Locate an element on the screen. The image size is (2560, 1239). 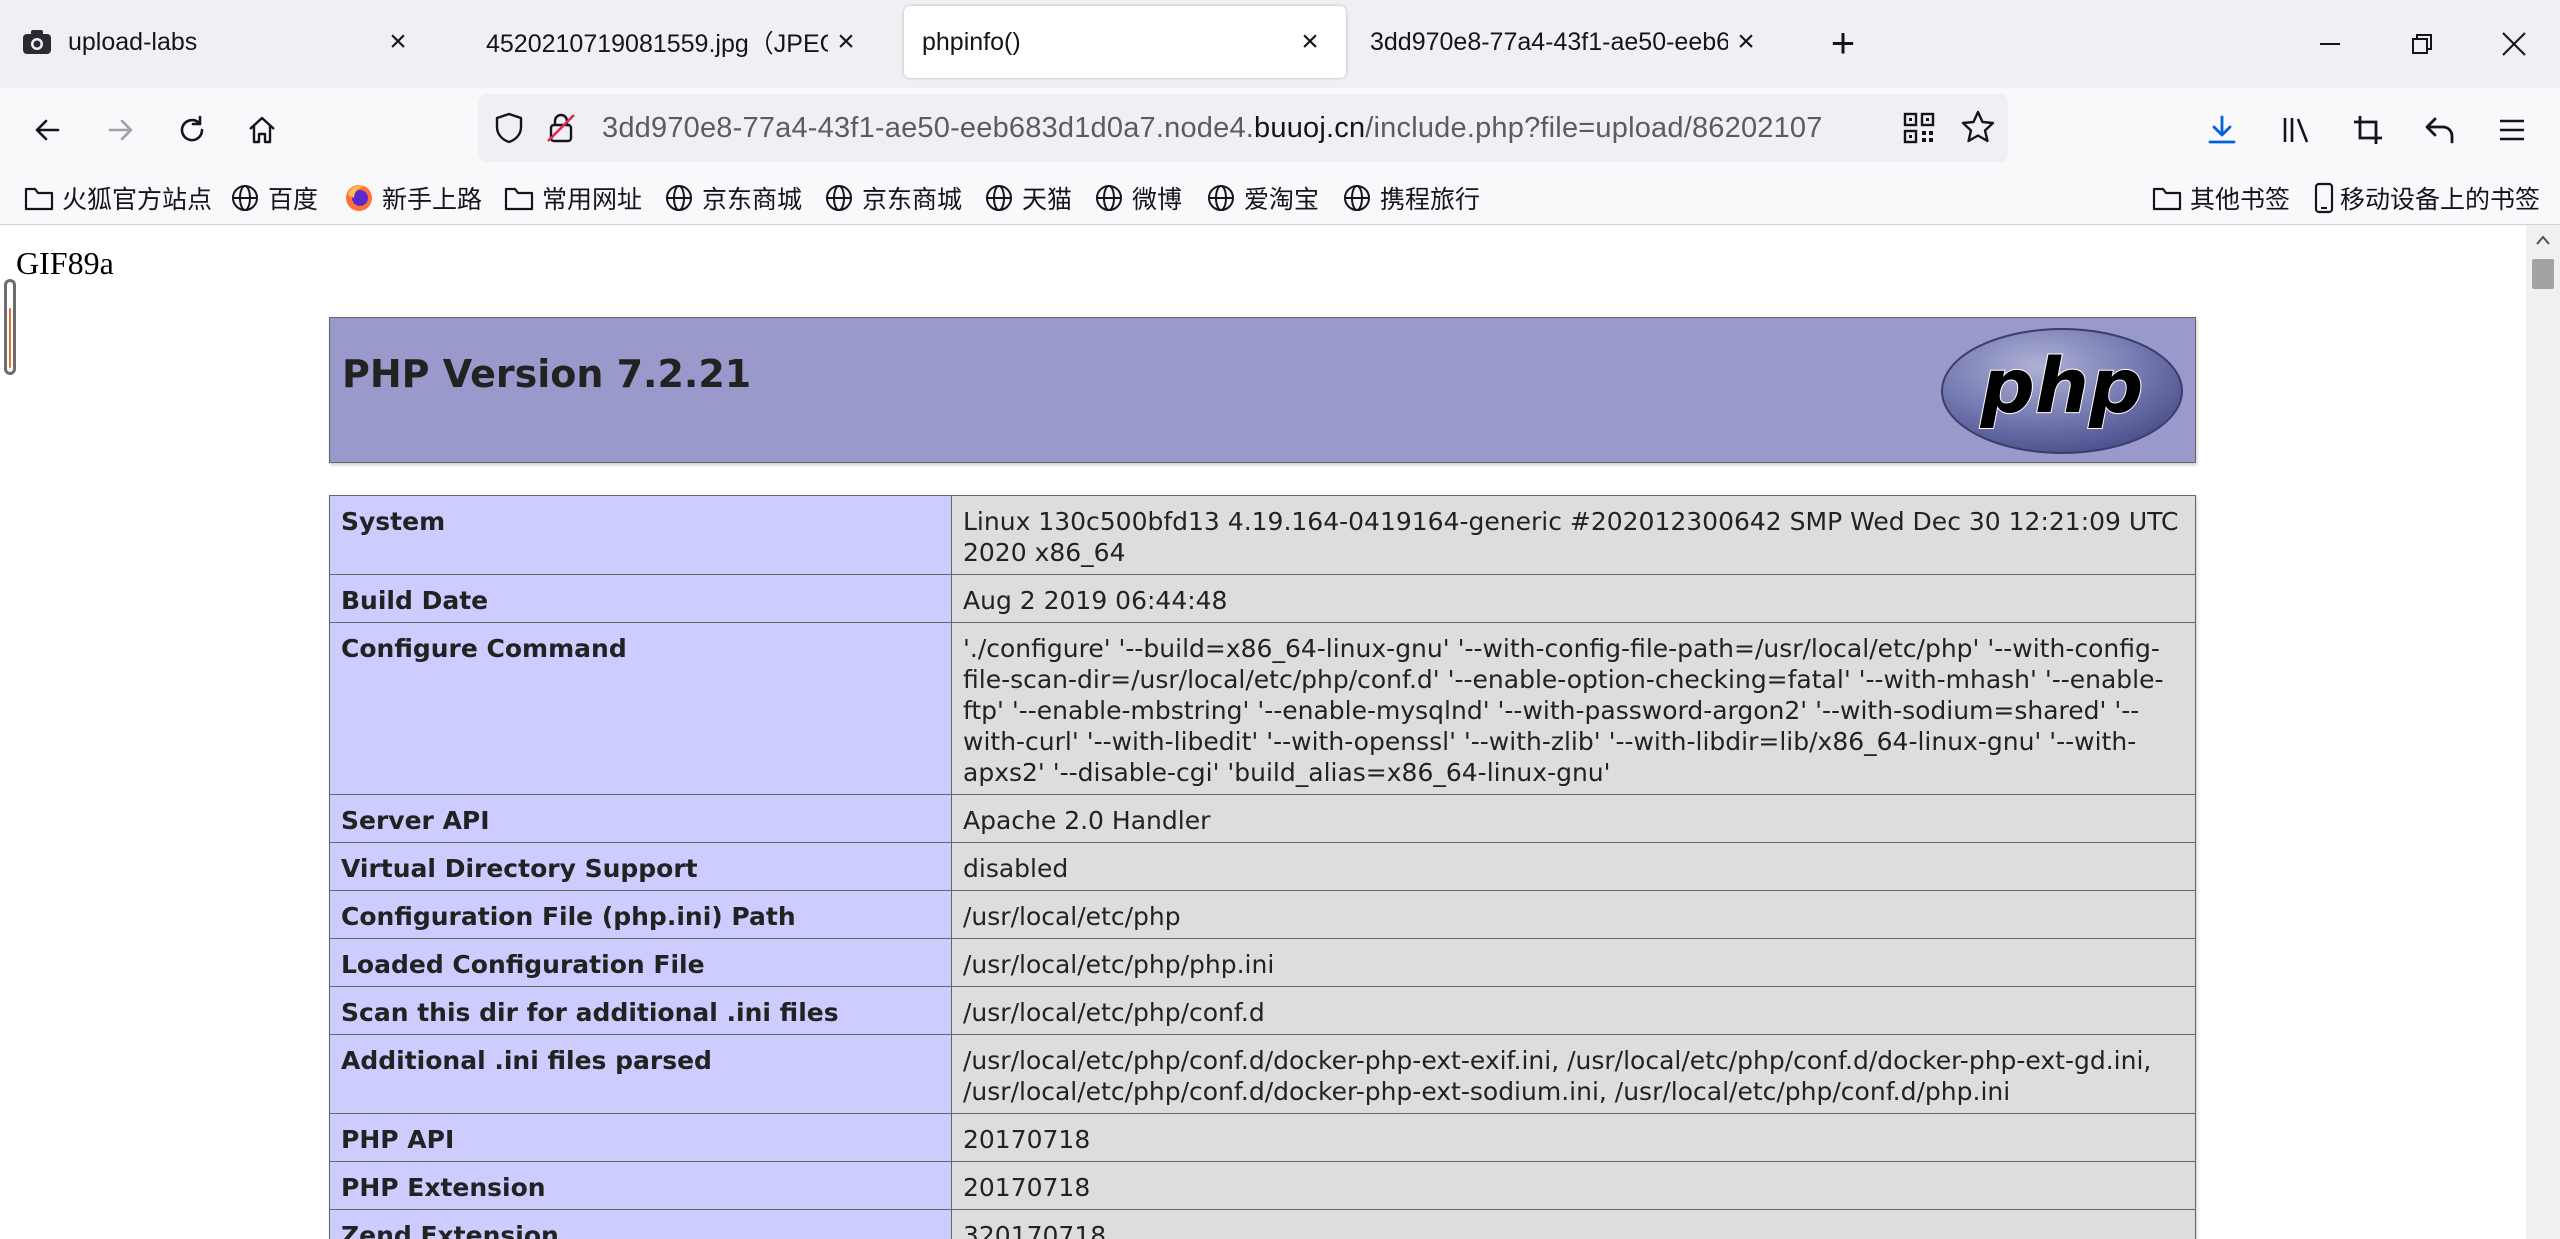
library-icon is located at coordinates (2296, 130).